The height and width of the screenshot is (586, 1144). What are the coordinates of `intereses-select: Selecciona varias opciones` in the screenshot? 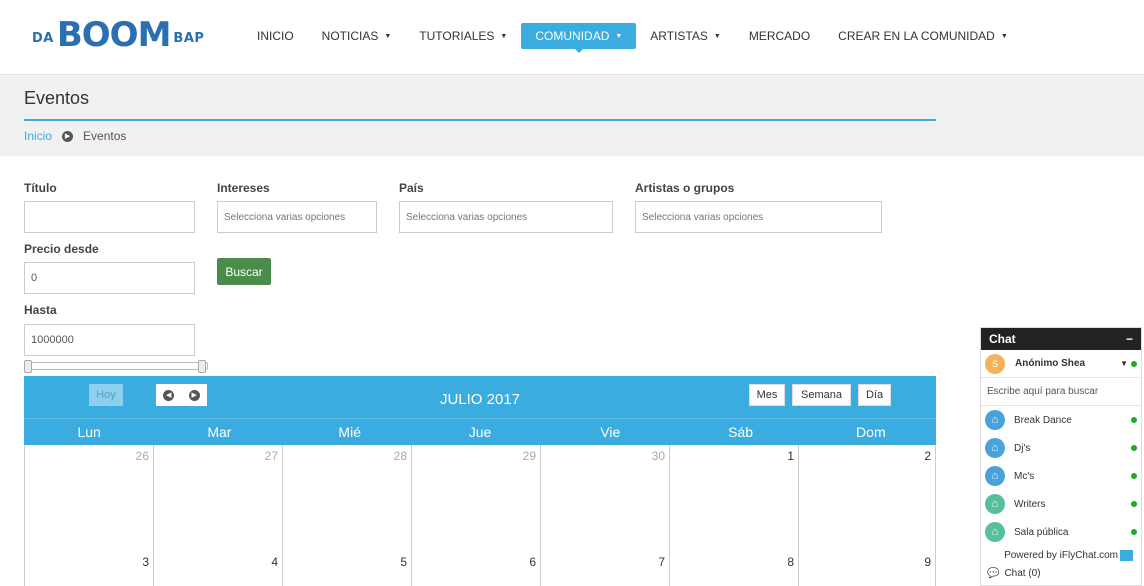 It's located at (297, 217).